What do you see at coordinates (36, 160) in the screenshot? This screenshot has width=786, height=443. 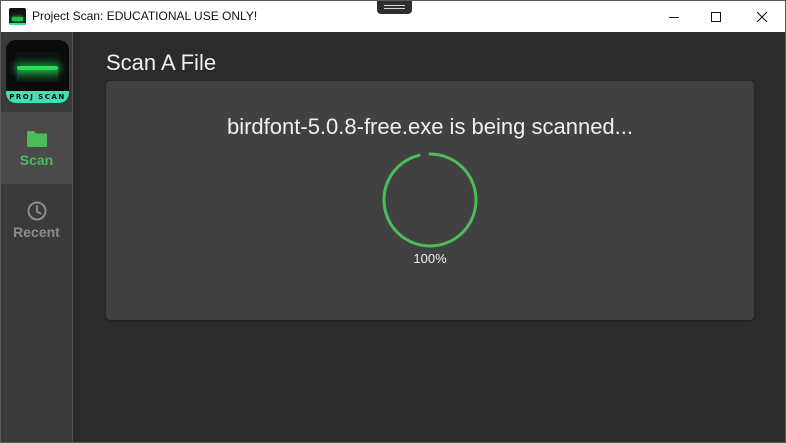 I see `sidebar-item-label: Scan` at bounding box center [36, 160].